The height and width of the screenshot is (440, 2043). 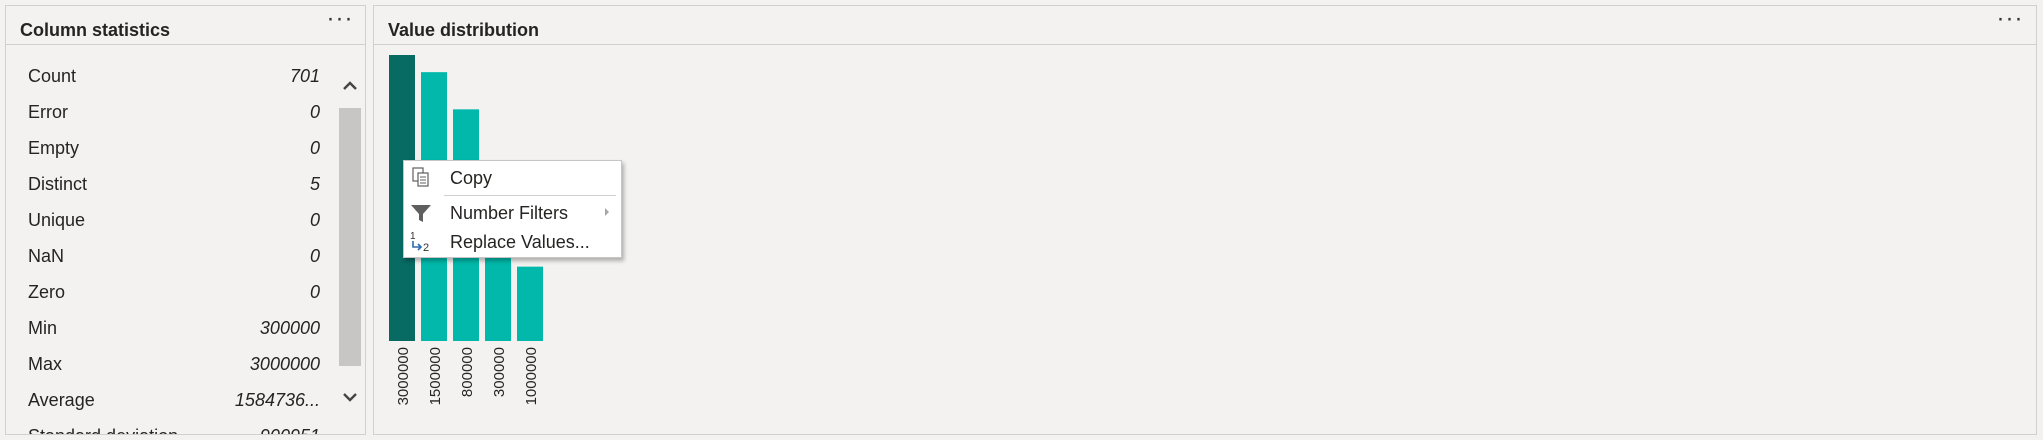 What do you see at coordinates (52, 76) in the screenshot?
I see `stat-label: Count` at bounding box center [52, 76].